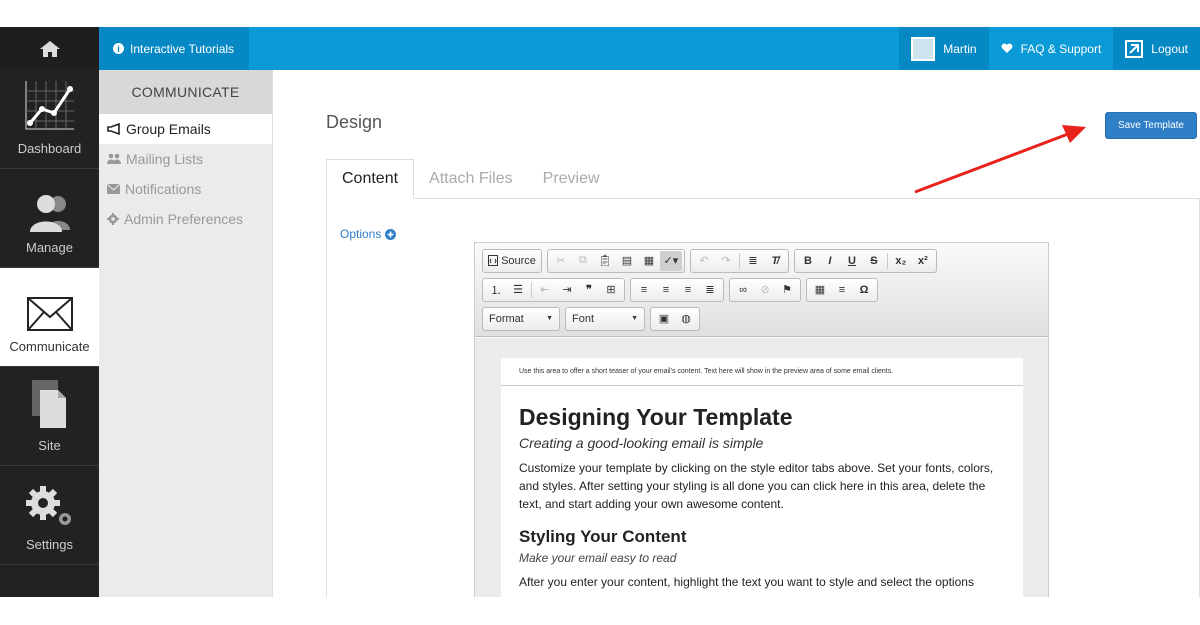 The image size is (1200, 625). I want to click on tab-attach-files: Attach Files, so click(471, 179).